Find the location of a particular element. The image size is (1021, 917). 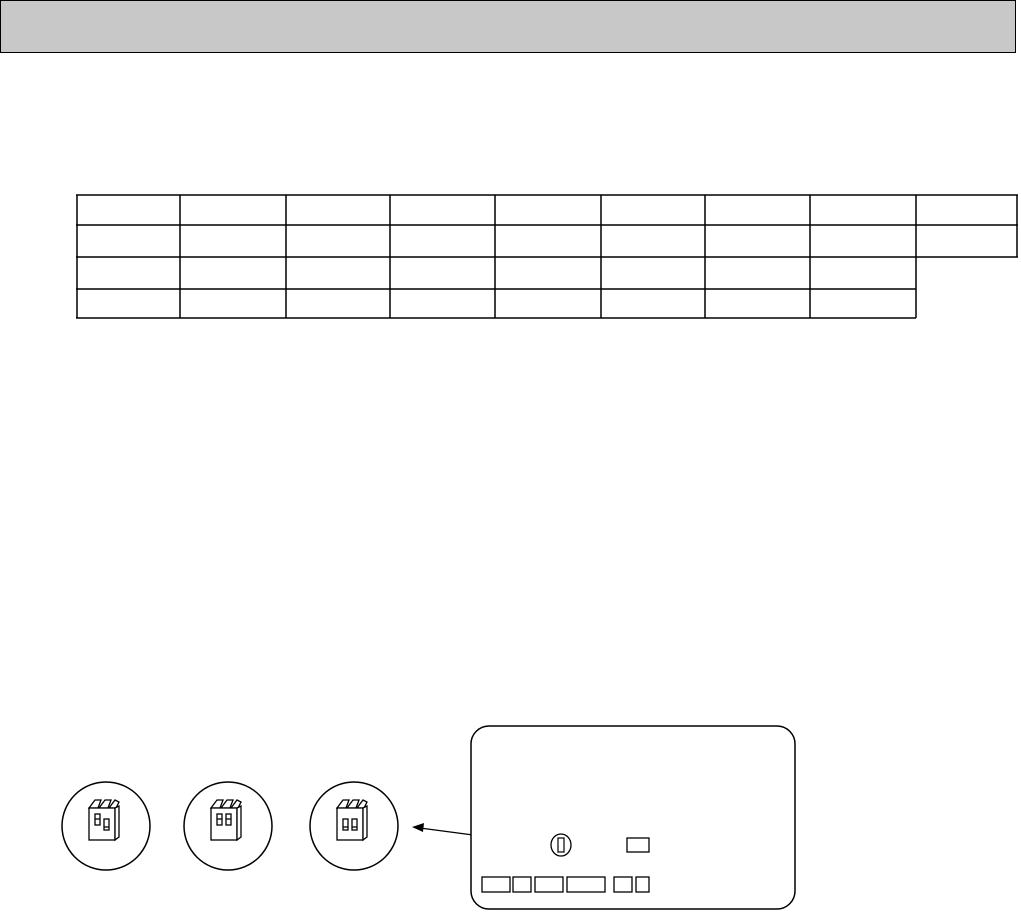

data-table is located at coordinates (547, 256).